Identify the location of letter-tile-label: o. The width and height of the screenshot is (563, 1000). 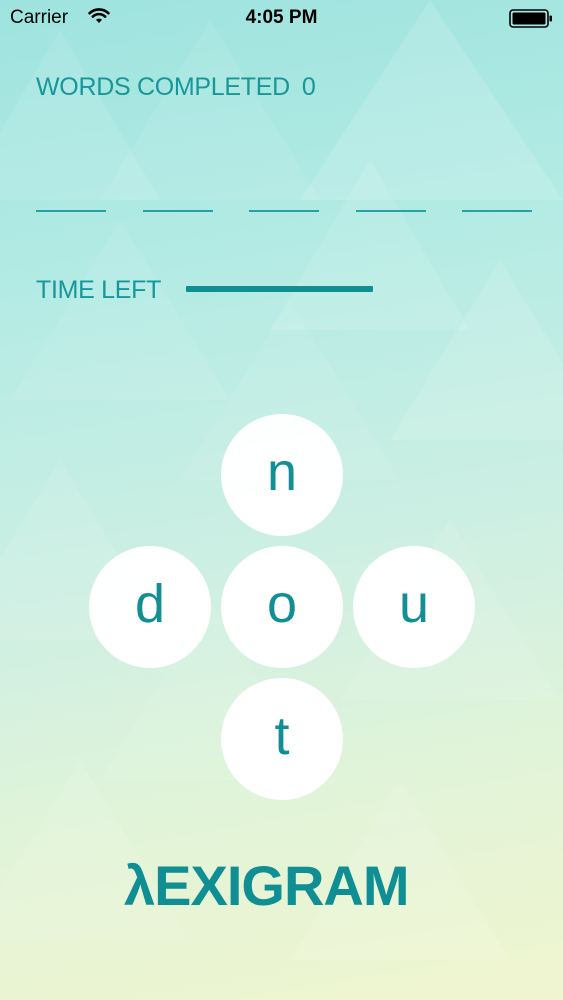
(282, 604).